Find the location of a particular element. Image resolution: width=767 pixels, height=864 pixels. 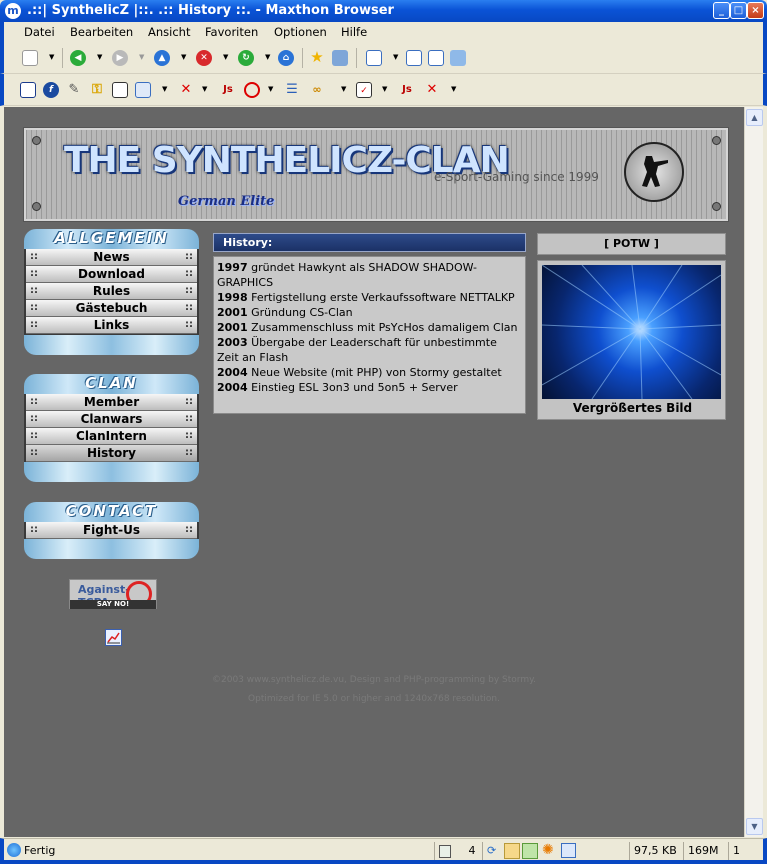

against-tcpa-badge: Against-TCPA SAY NO! is located at coordinates (113, 594).